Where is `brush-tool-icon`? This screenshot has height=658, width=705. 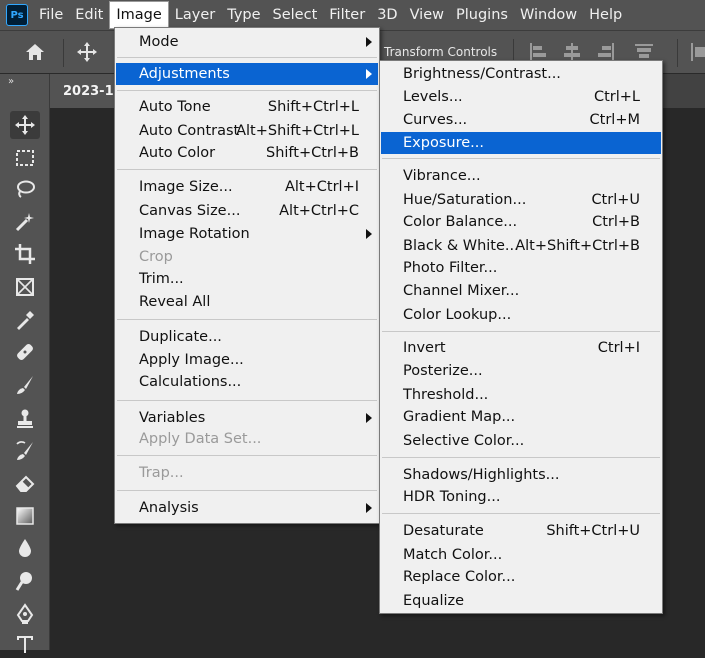
brush-tool-icon is located at coordinates (25, 385).